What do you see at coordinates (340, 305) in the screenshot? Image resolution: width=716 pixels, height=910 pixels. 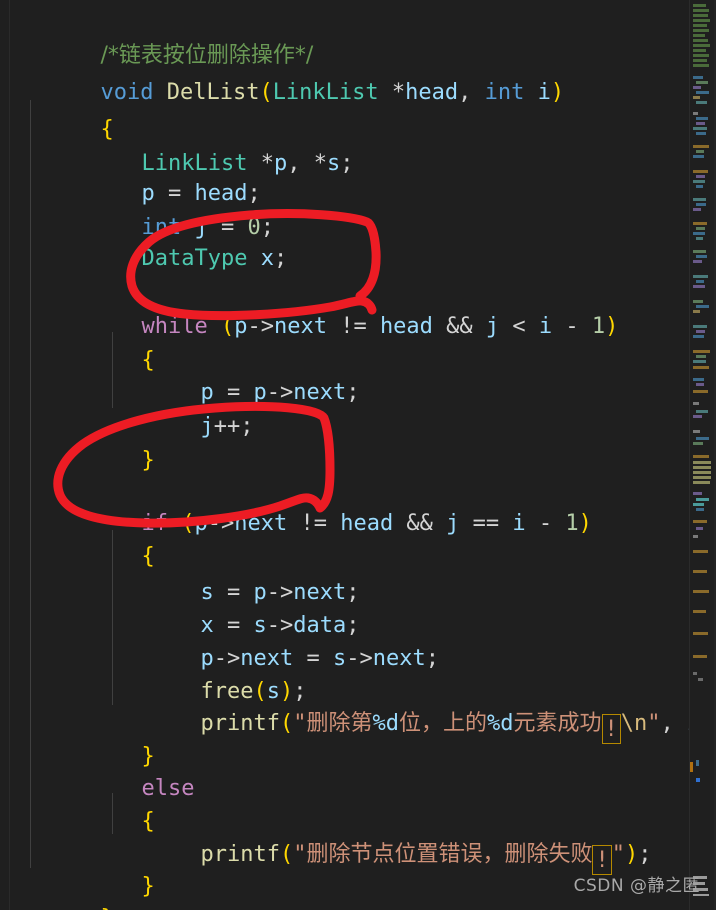 I see `code-line-9: while (p->next != head && j < i - 1)` at bounding box center [340, 305].